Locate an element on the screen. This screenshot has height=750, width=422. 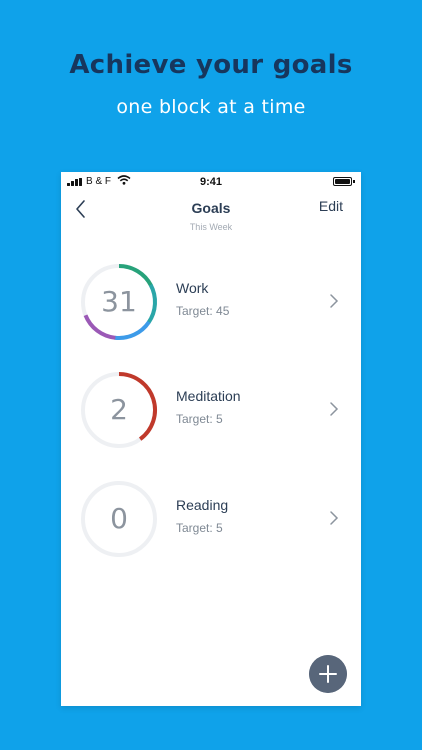
goal-name: Meditation is located at coordinates (208, 396).